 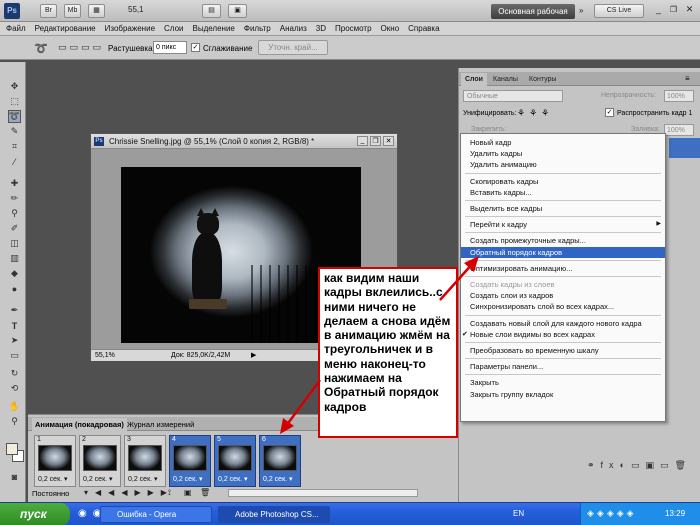 I want to click on language-indicator: EN, so click(x=518, y=513).